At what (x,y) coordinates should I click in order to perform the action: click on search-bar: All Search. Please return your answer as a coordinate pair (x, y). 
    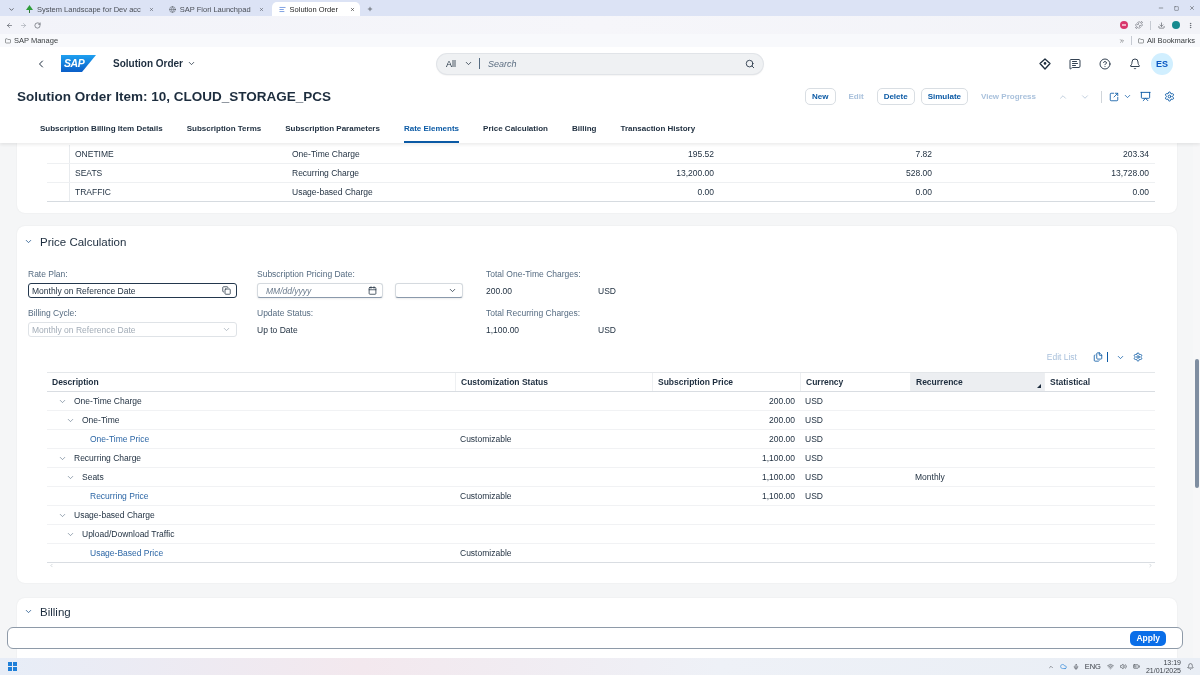
    Looking at the image, I should click on (600, 63).